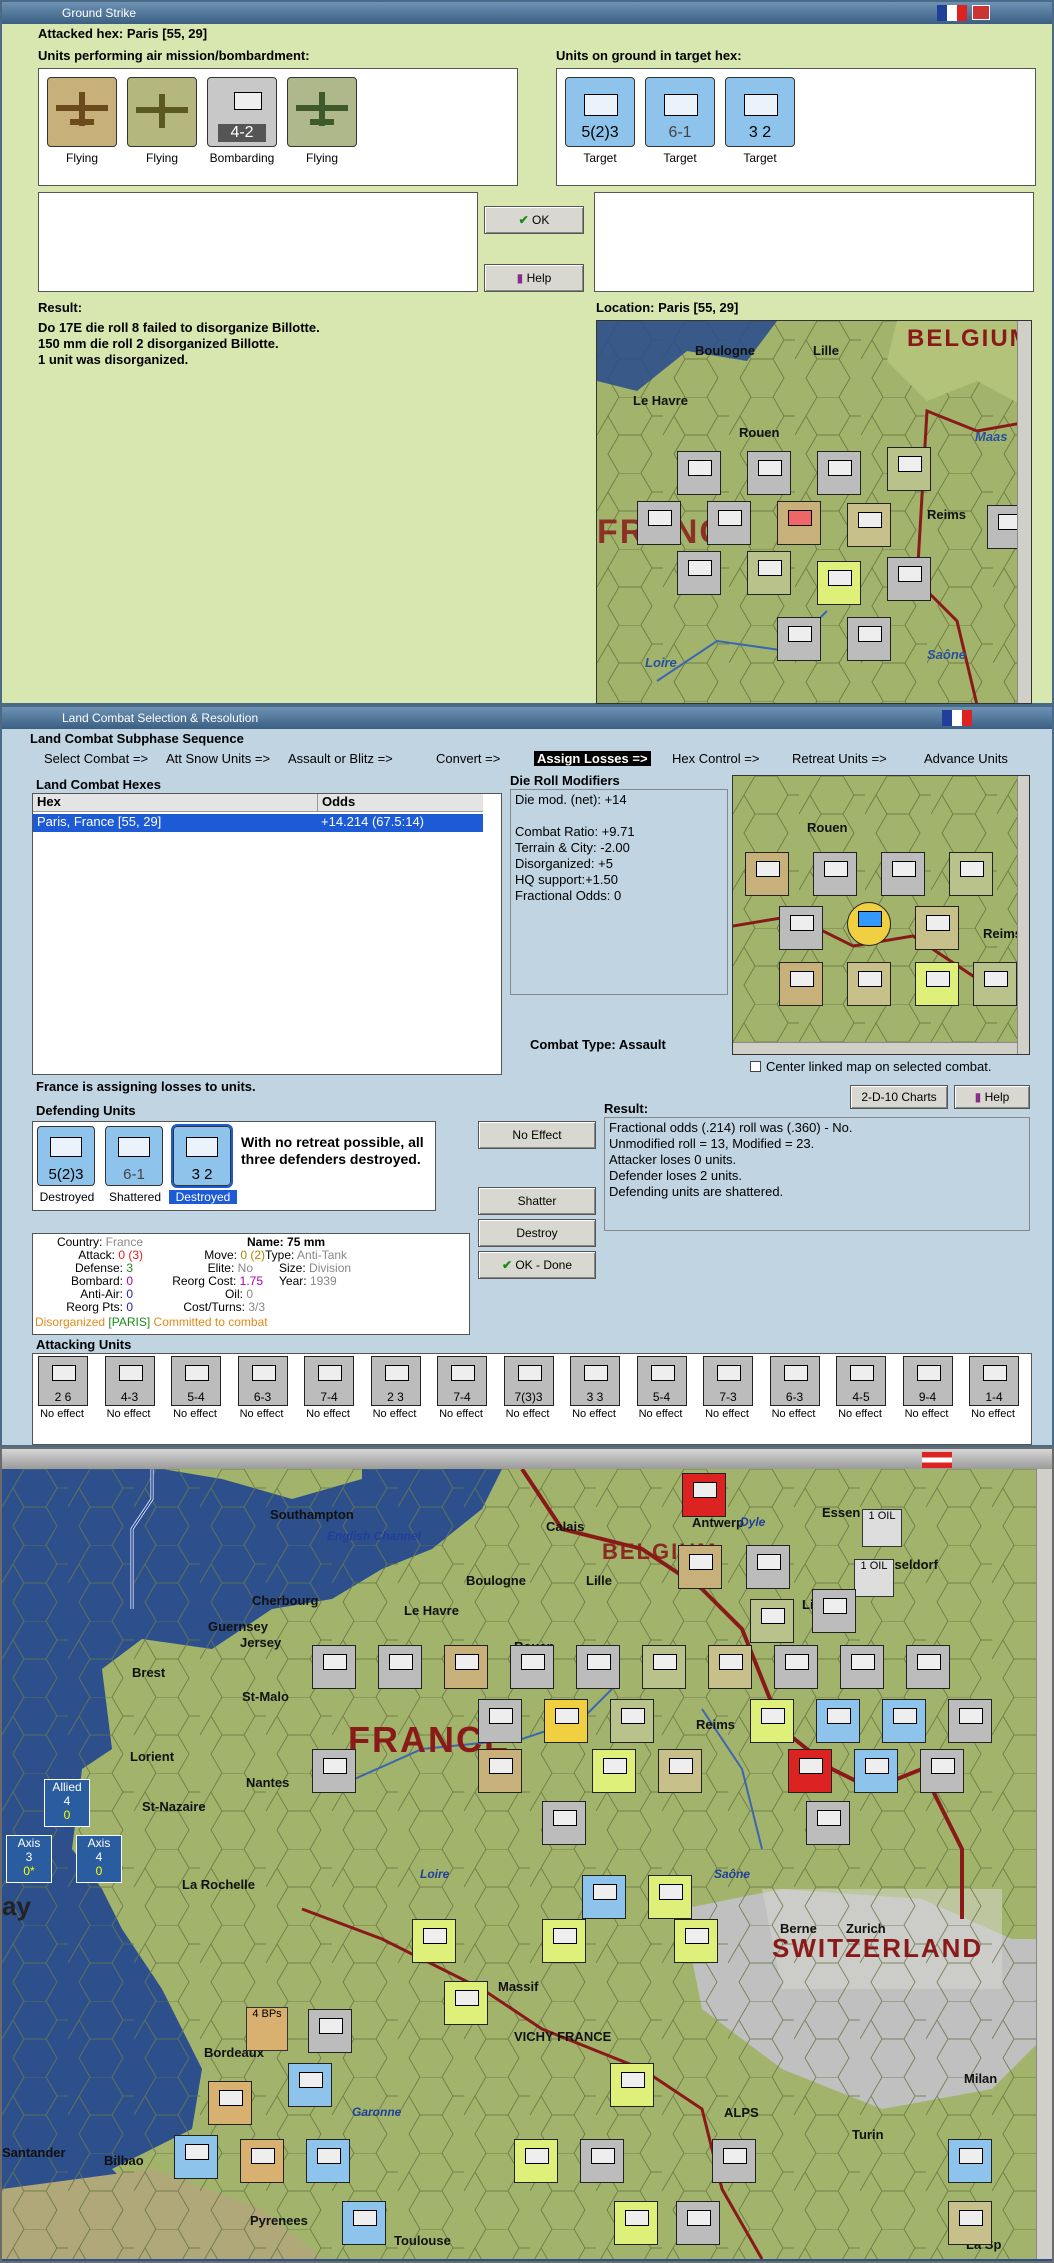  What do you see at coordinates (881, 1048) in the screenshot?
I see `minimap-scrollbar-h` at bounding box center [881, 1048].